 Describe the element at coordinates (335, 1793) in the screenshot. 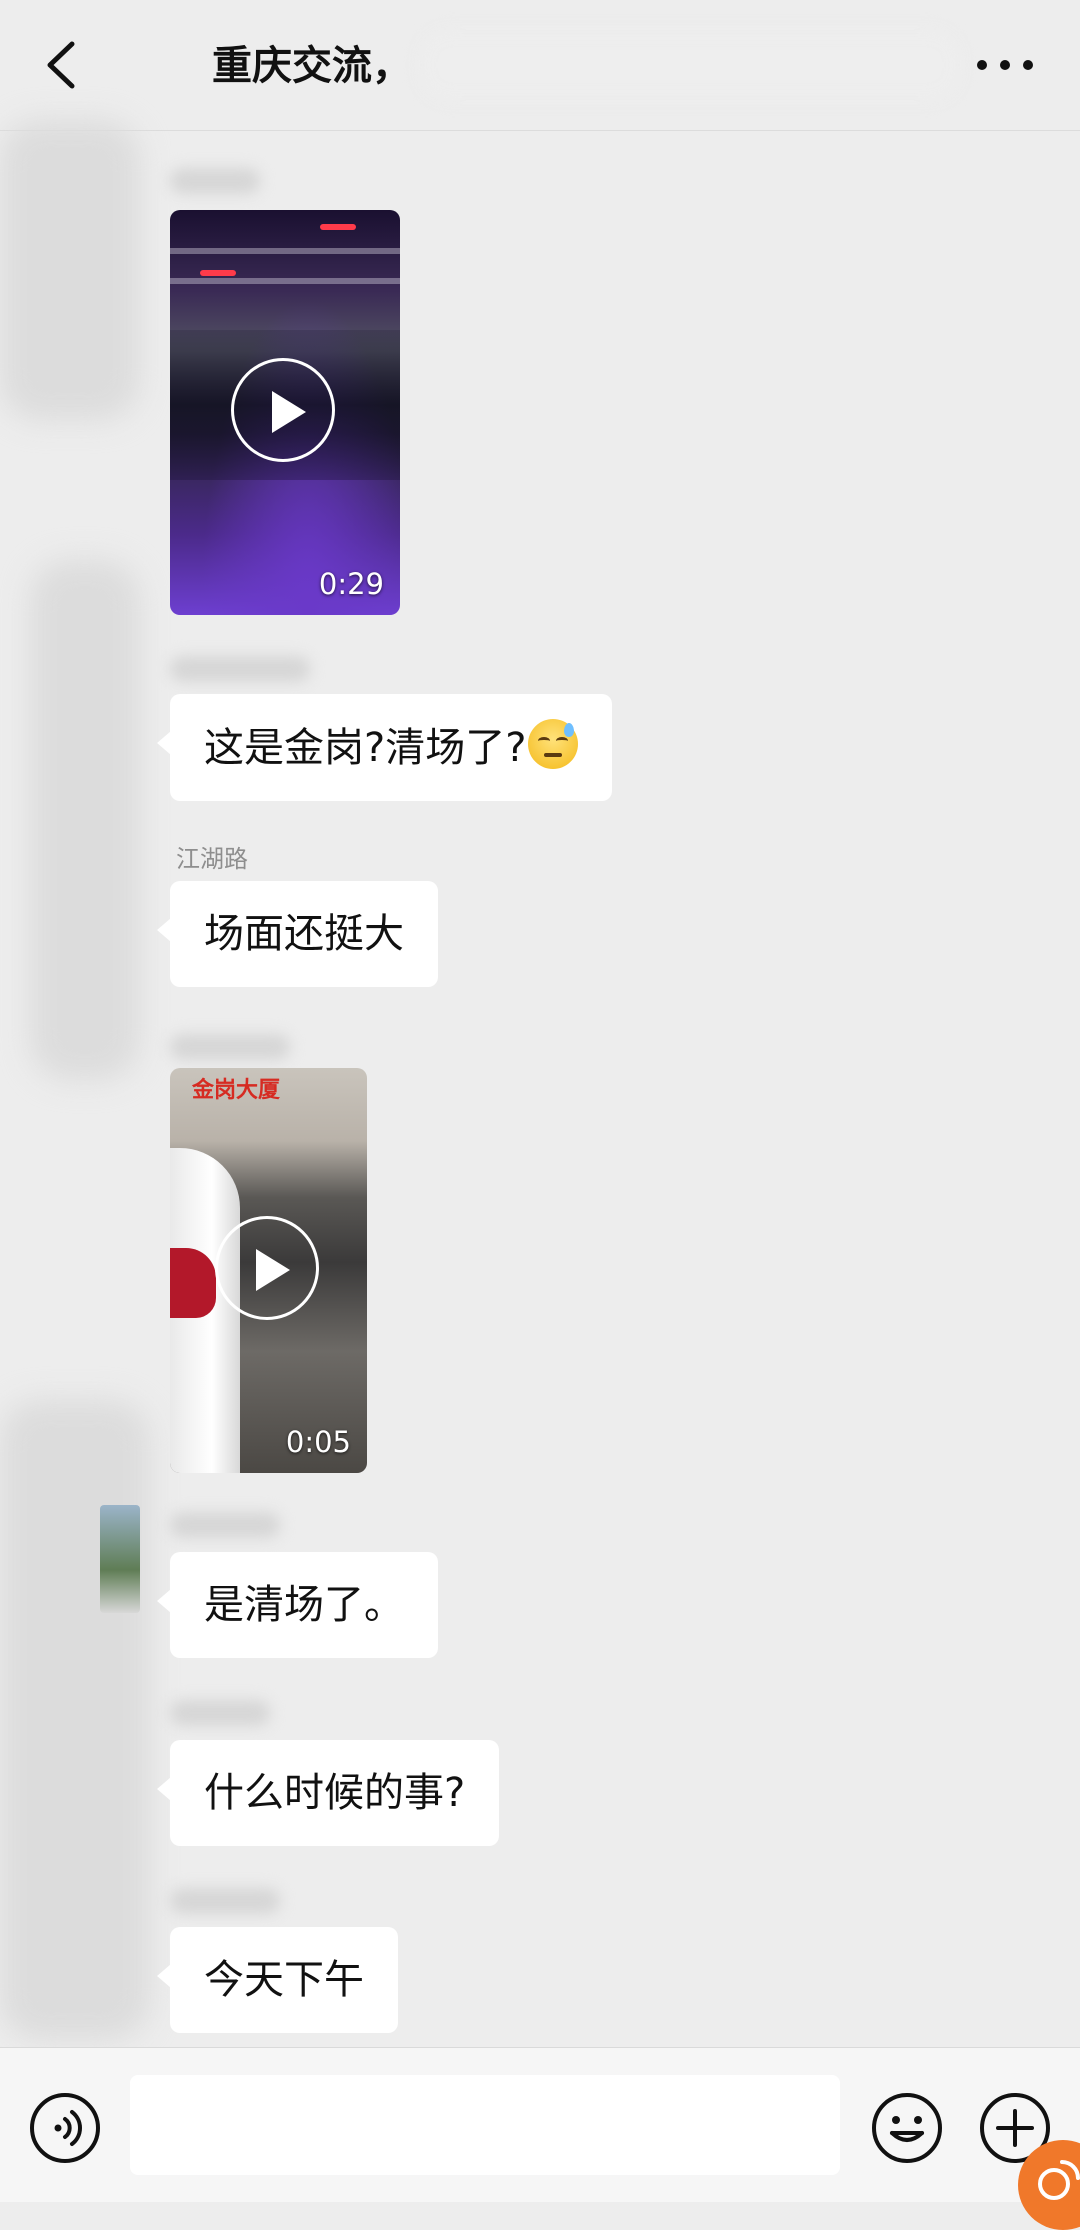

I see `message-text: 什么时候的事?` at that location.